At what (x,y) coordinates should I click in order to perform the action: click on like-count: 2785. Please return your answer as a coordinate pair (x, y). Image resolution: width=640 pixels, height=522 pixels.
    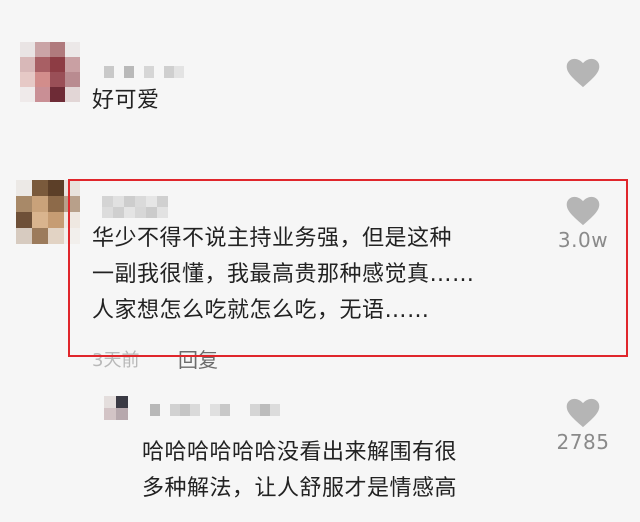
    Looking at the image, I should click on (583, 442).